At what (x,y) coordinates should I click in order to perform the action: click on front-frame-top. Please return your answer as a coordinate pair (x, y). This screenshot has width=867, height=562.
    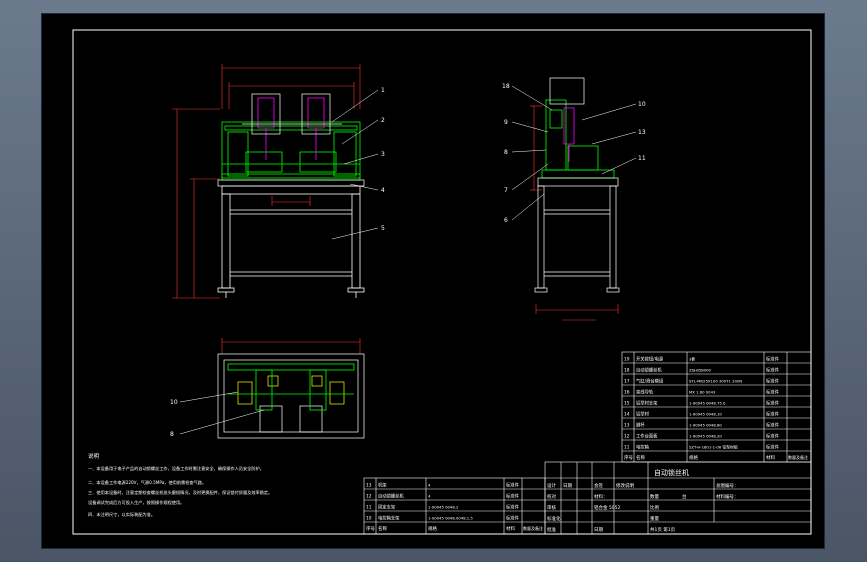
    Looking at the image, I should click on (291, 140).